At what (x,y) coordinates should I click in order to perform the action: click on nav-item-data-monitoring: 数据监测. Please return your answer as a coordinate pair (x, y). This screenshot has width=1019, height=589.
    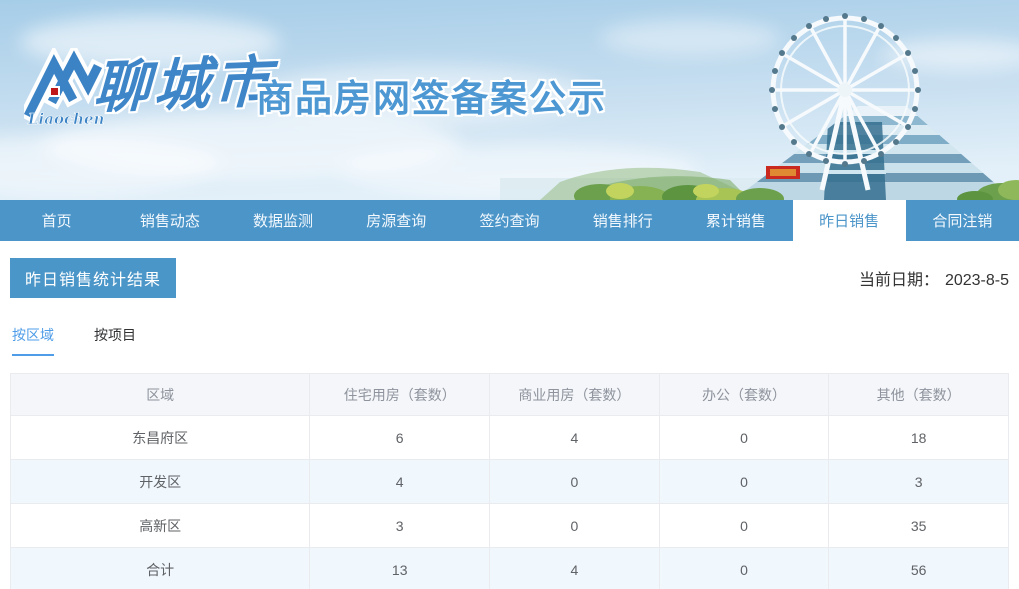
    Looking at the image, I should click on (282, 220).